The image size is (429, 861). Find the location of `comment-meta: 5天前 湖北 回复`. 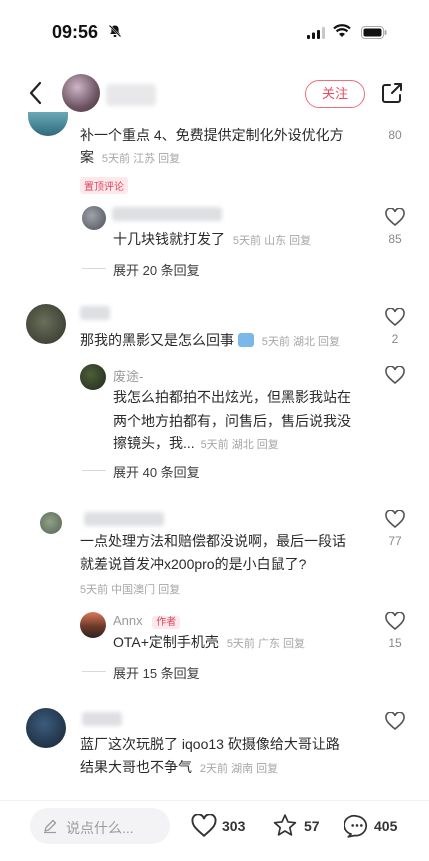

comment-meta: 5天前 湖北 回复 is located at coordinates (301, 342).